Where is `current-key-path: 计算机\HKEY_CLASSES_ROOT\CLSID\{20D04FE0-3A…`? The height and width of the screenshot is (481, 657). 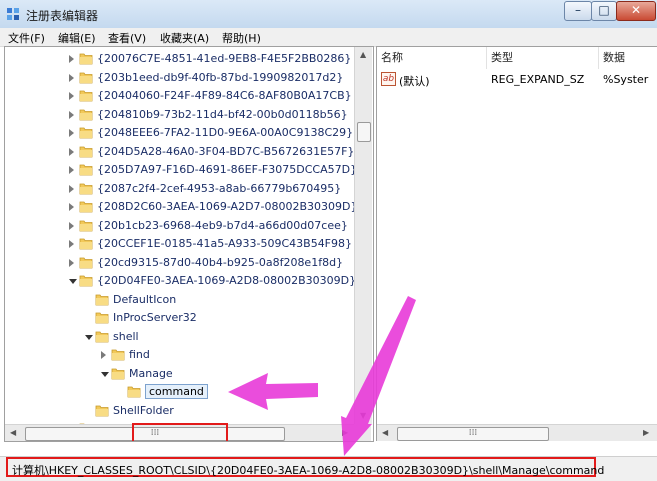
current-key-path: 计算机\HKEY_CLASSES_ROOT\CLSID\{20D04FE0-3A… is located at coordinates (308, 470).